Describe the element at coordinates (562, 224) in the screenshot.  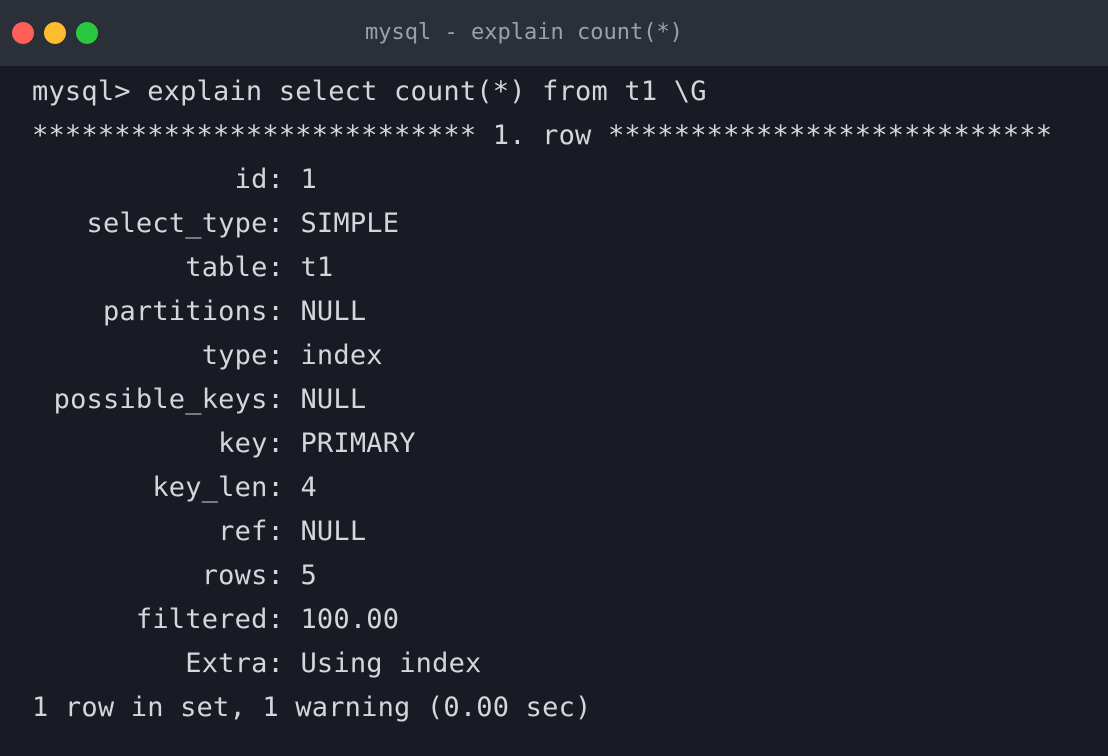
I see `explain-field-row: select_type: SIMPLE` at that location.